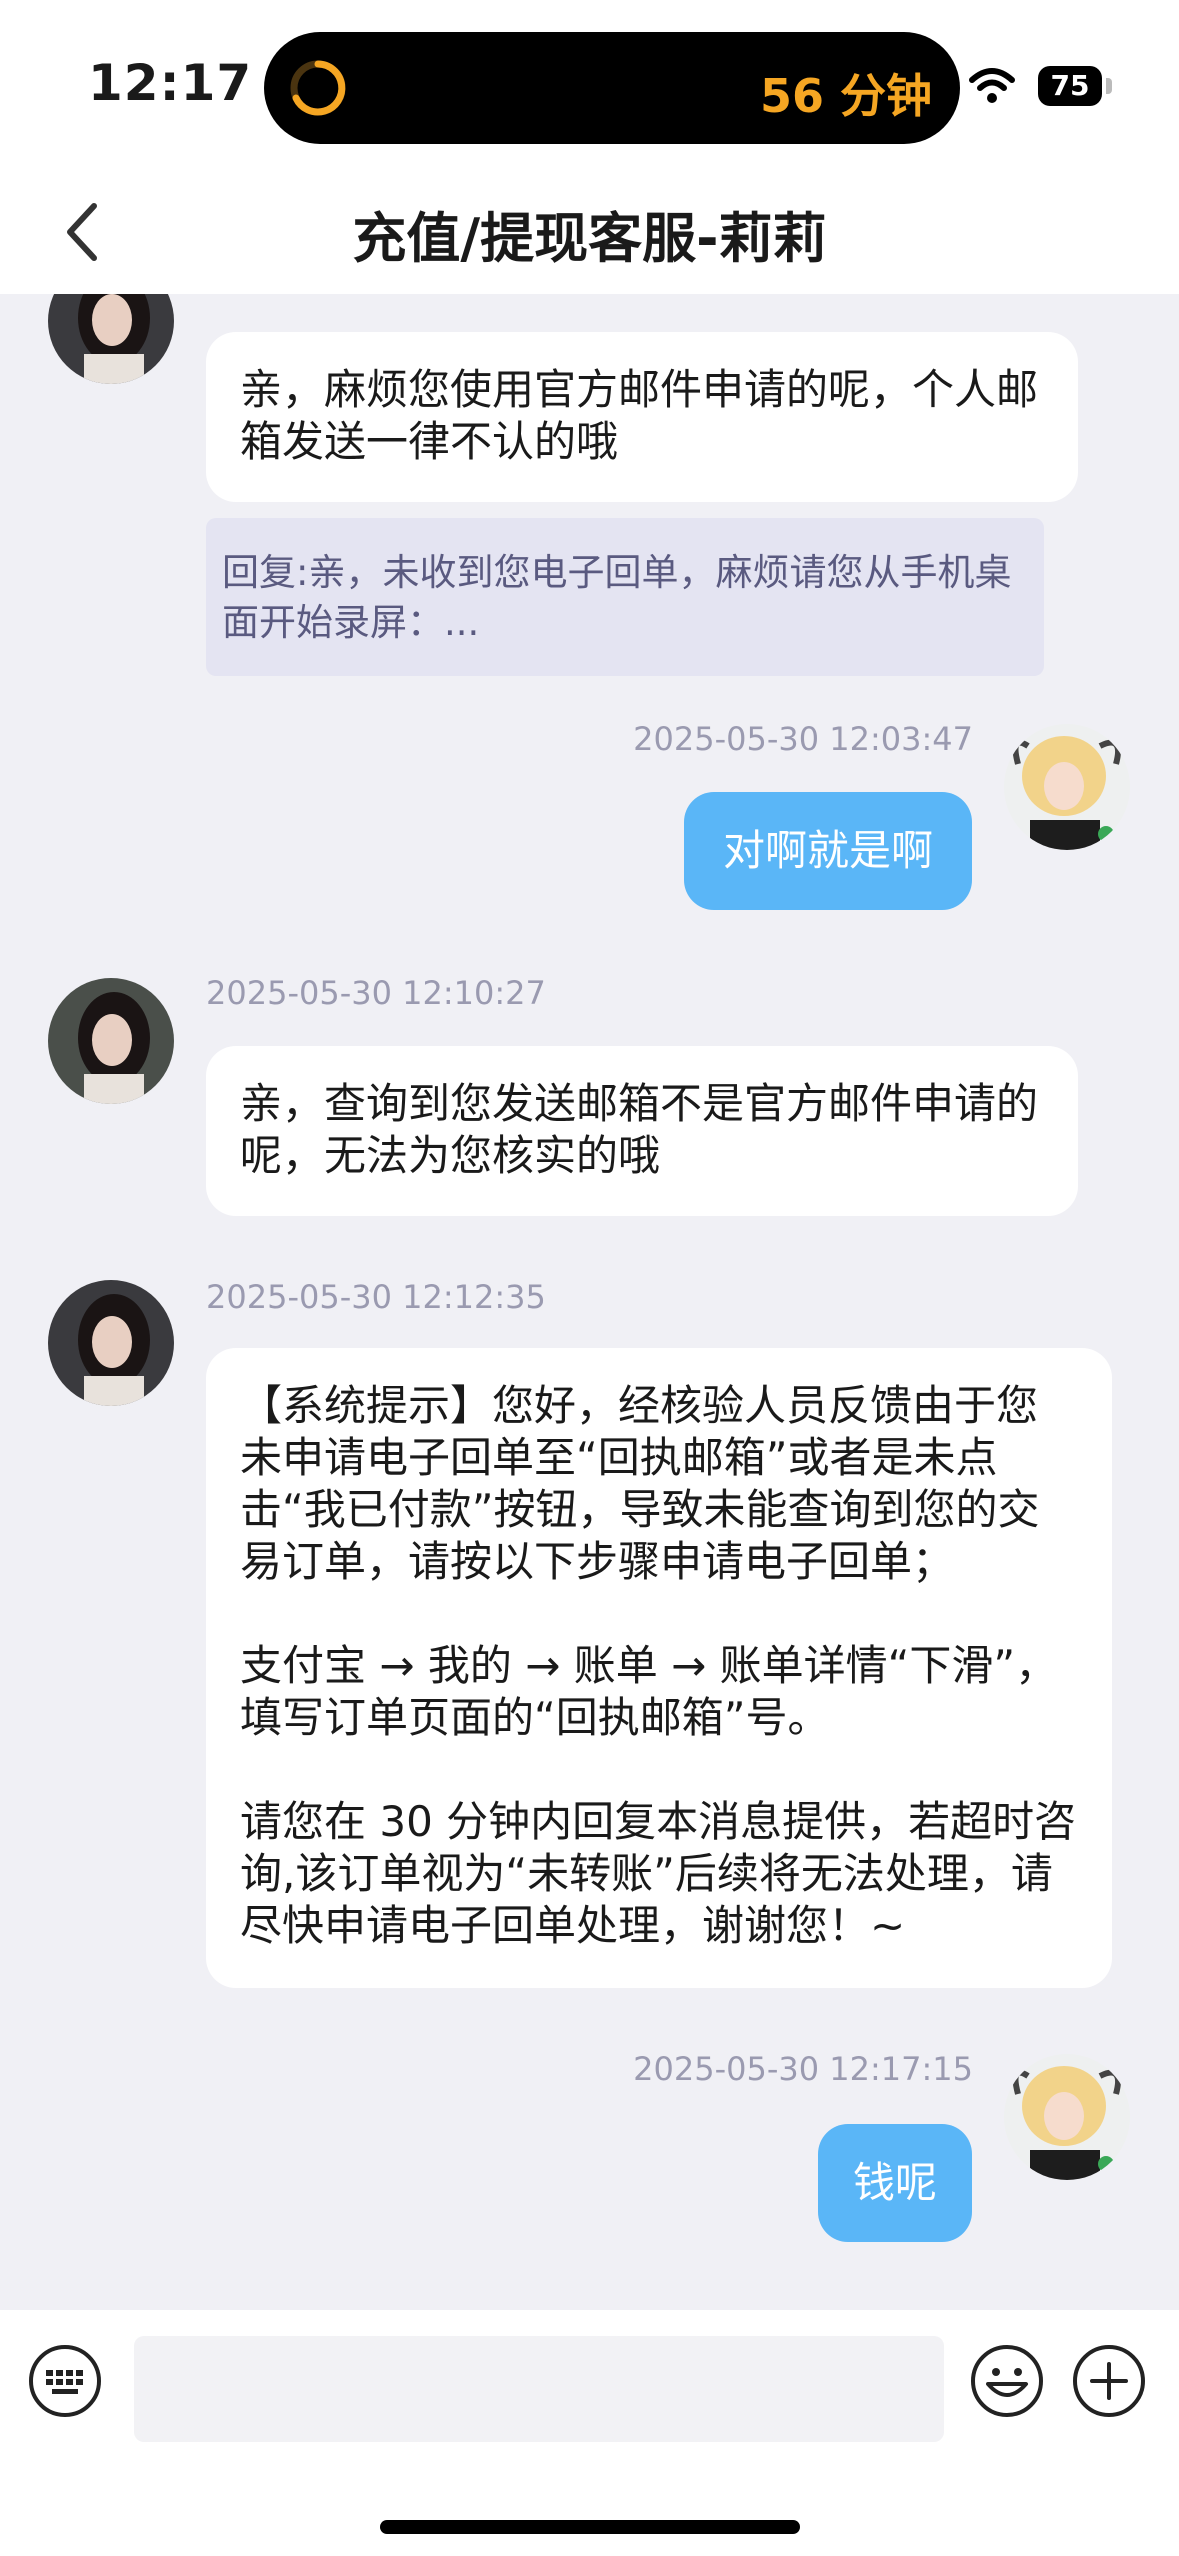  Describe the element at coordinates (642, 417) in the screenshot. I see `message-bubble: 亲，麻烦您使用官方邮件申请的呢，个人邮箱发送一律不认的哦` at that location.